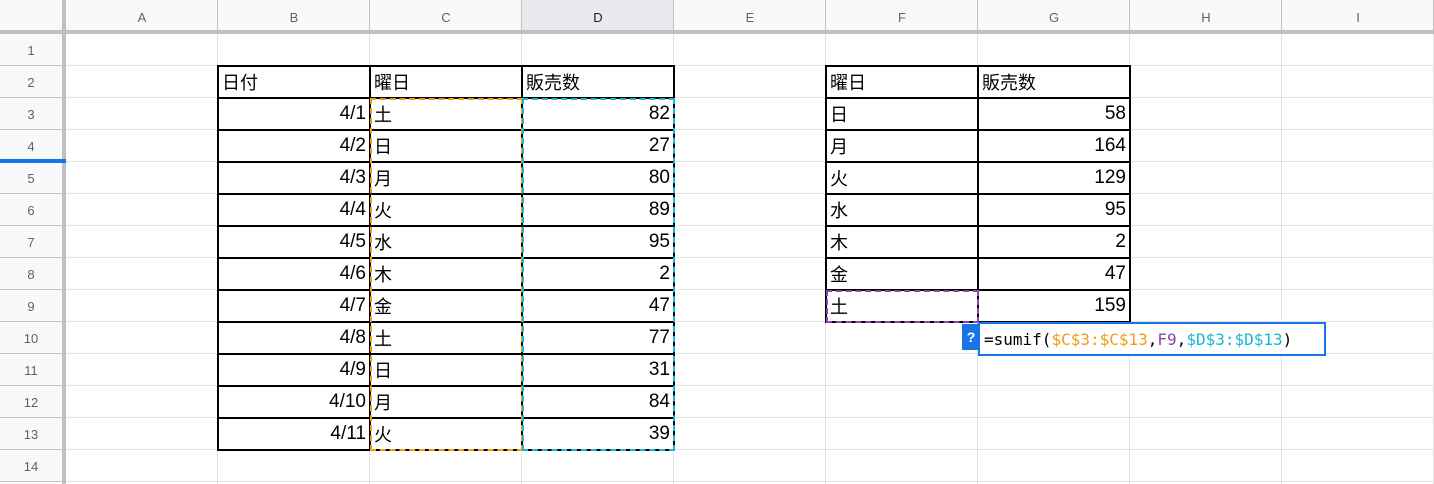 The width and height of the screenshot is (1434, 484). Describe the element at coordinates (294, 242) in the screenshot. I see `table1-date-cell: 4/5` at that location.